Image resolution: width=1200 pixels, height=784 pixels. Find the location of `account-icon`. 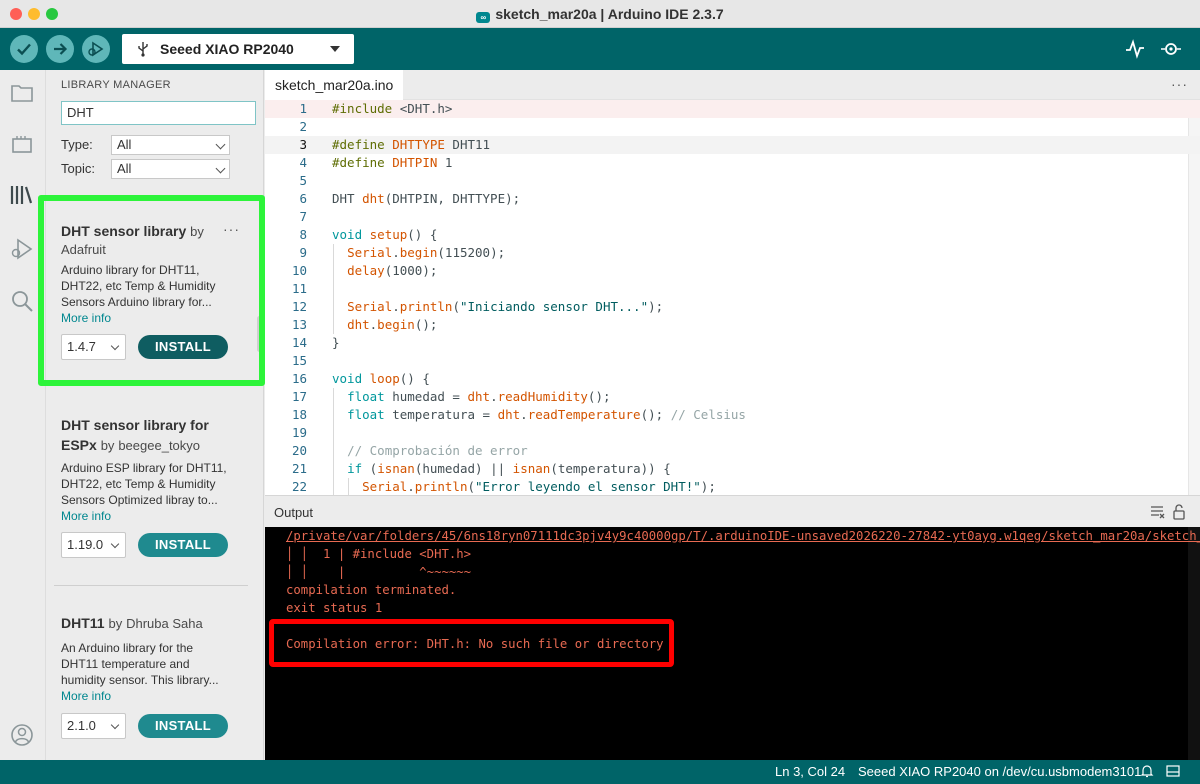

account-icon is located at coordinates (22, 735).